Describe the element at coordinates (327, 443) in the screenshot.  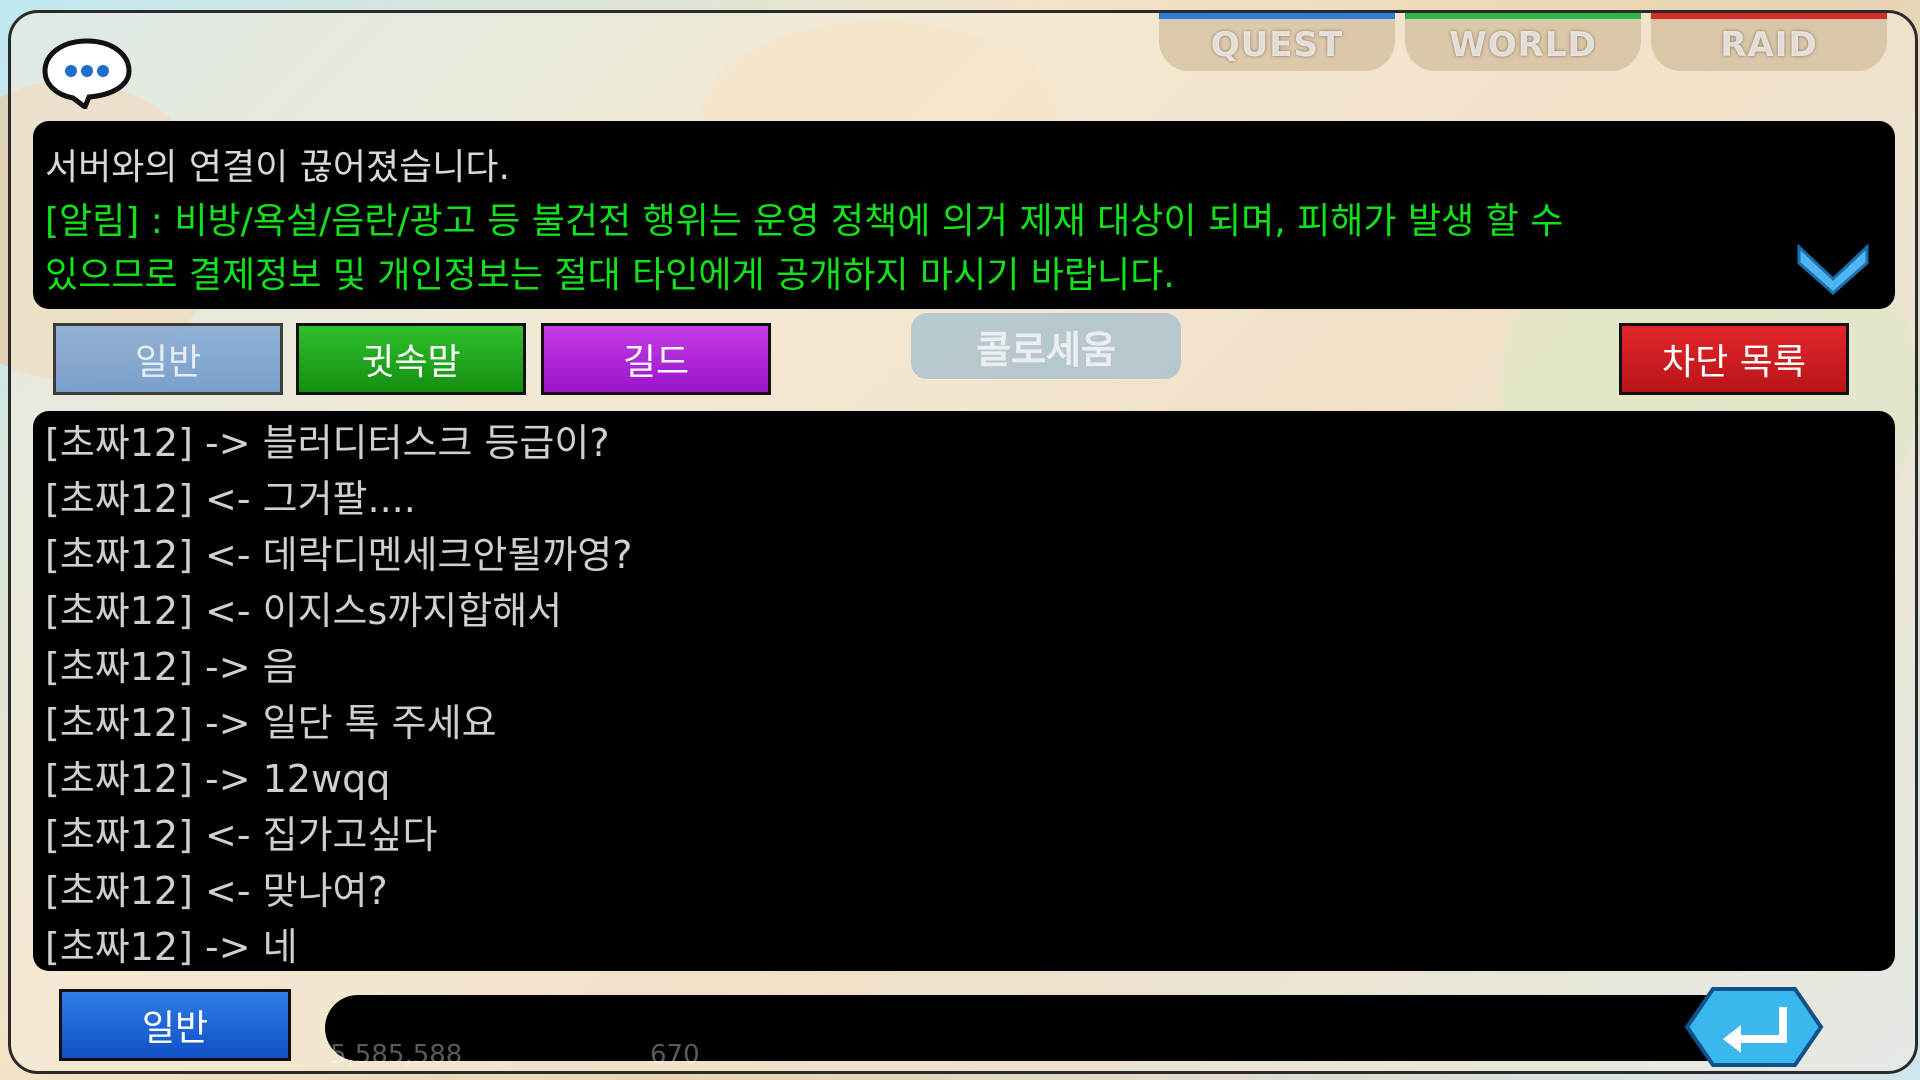
I see `chat-message: [초짜12] -> 블러디터스크 등급이?` at that location.